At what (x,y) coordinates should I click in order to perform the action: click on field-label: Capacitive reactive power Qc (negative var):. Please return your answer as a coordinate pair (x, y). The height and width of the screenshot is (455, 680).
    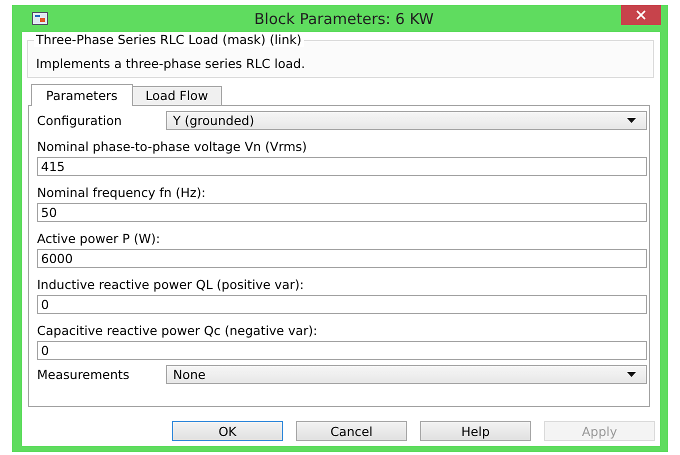
    Looking at the image, I should click on (177, 330).